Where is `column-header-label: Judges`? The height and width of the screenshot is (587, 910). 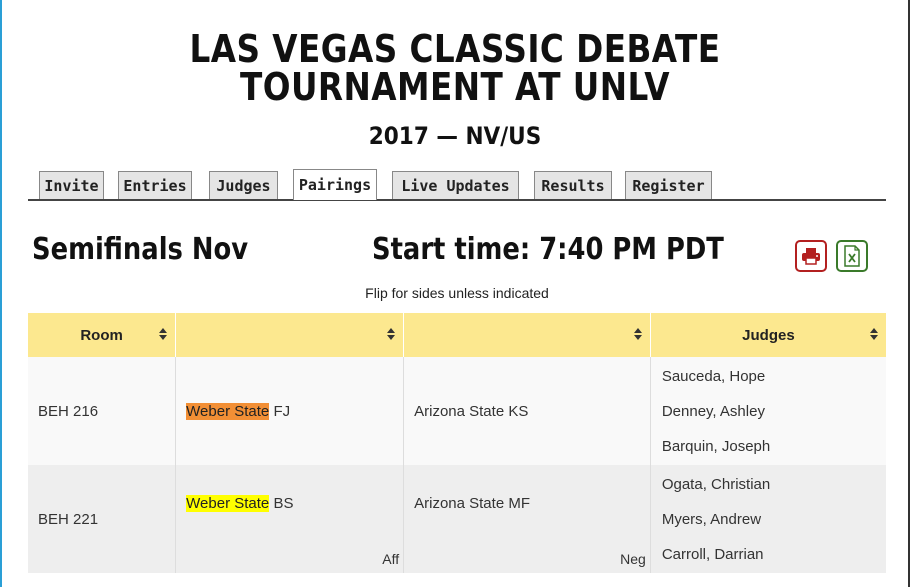 column-header-label: Judges is located at coordinates (768, 335).